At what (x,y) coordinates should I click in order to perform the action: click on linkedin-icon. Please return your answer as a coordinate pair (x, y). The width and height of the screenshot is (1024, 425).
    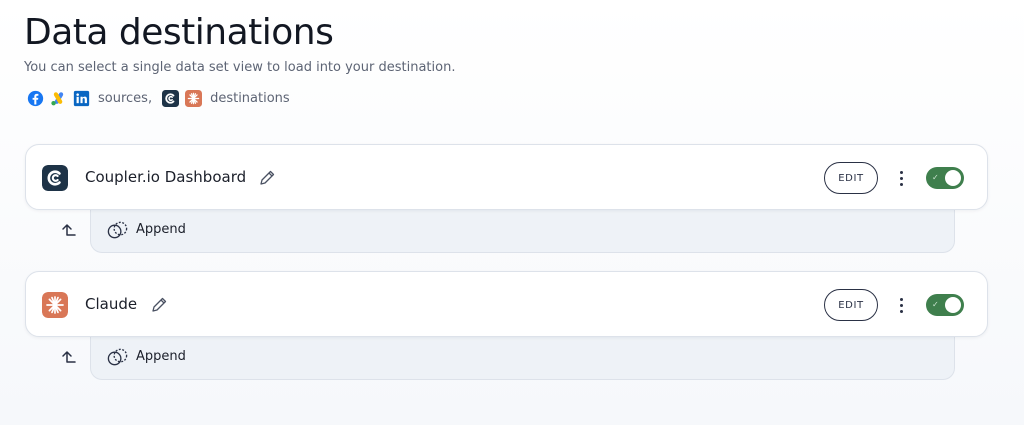
    Looking at the image, I should click on (81, 98).